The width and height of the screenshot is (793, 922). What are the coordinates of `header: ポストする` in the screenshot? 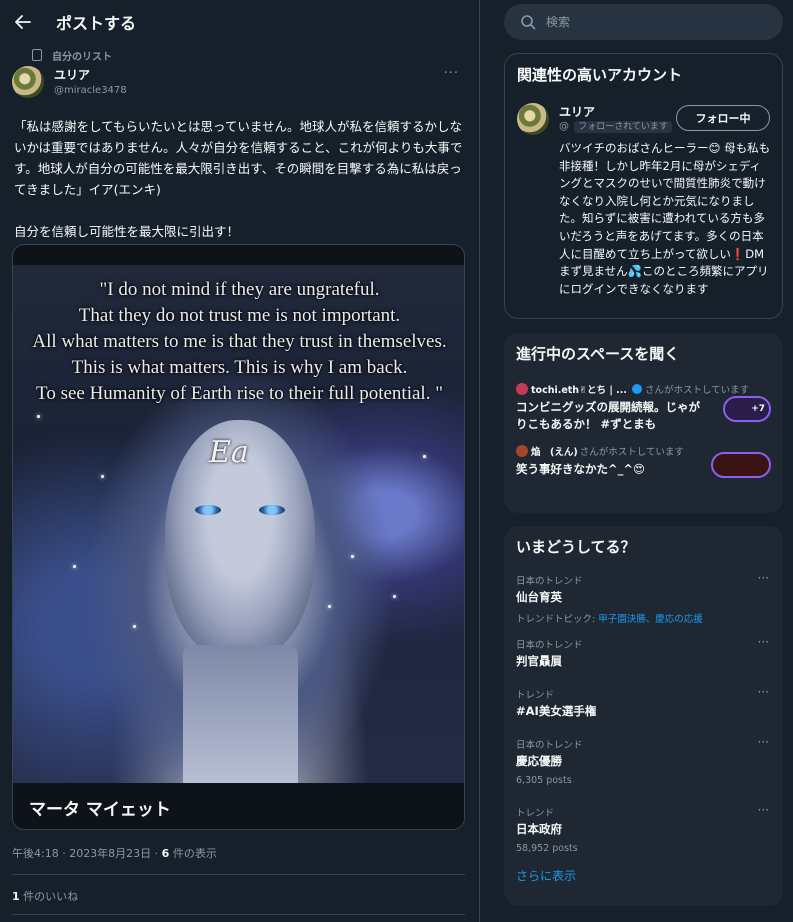 It's located at (239, 22).